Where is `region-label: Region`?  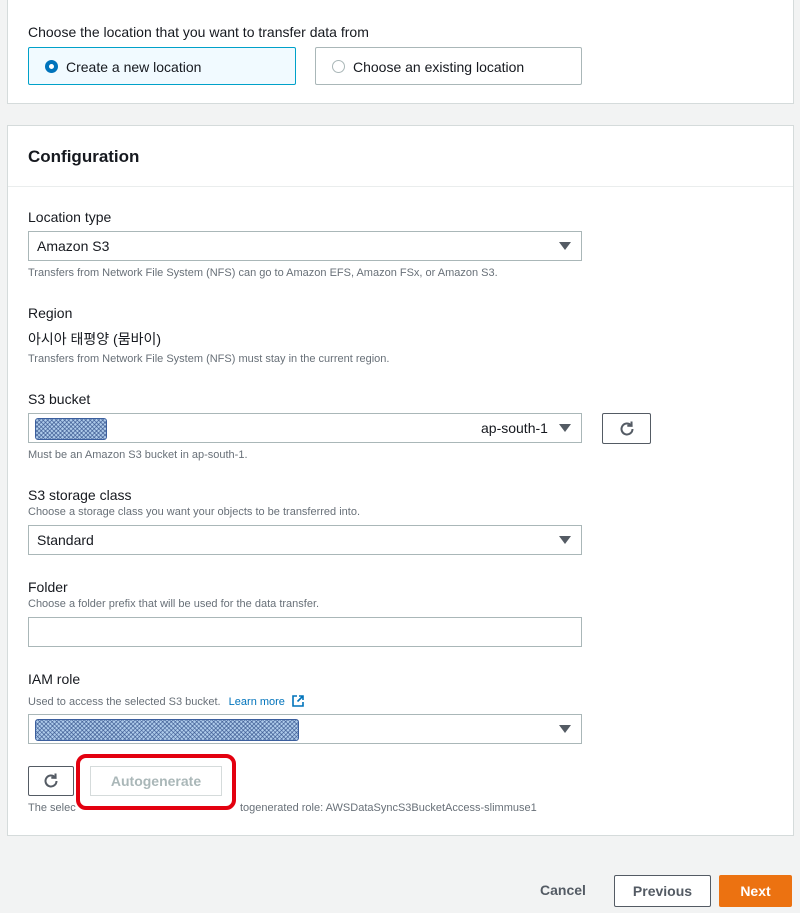 region-label: Region is located at coordinates (50, 313).